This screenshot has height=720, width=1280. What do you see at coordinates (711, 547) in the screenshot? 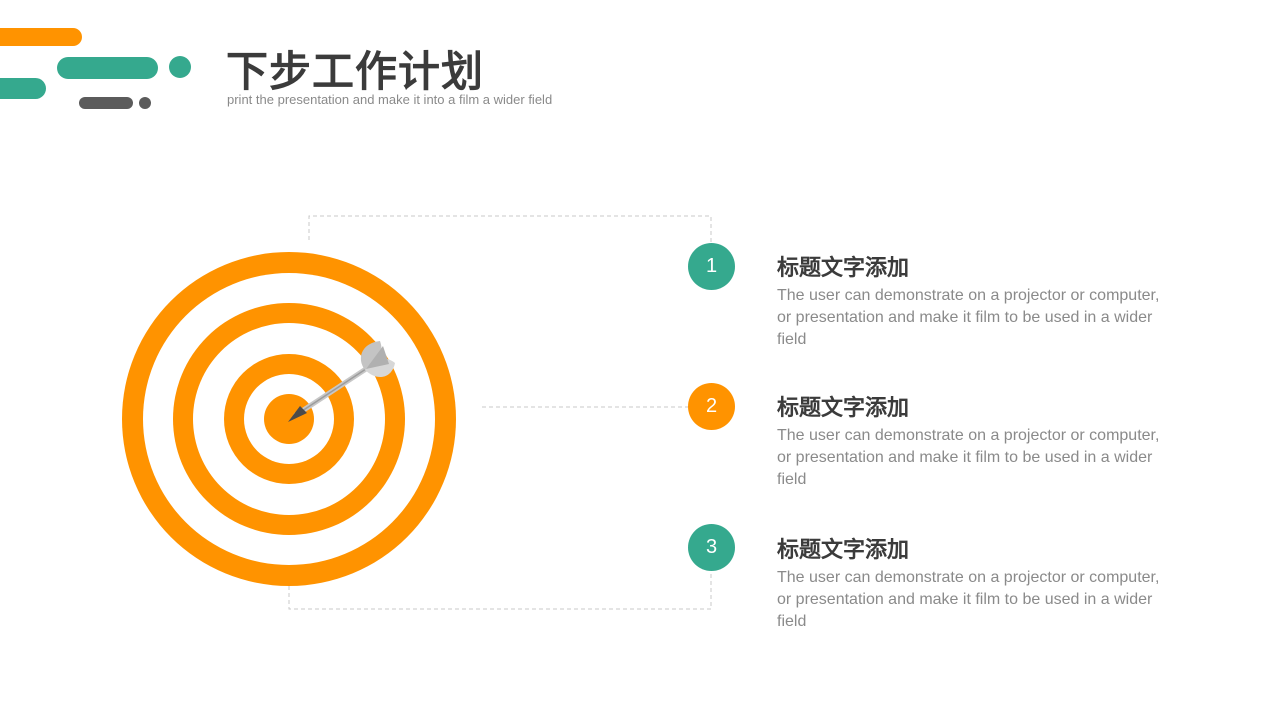
I see `step-badge-3: 3` at bounding box center [711, 547].